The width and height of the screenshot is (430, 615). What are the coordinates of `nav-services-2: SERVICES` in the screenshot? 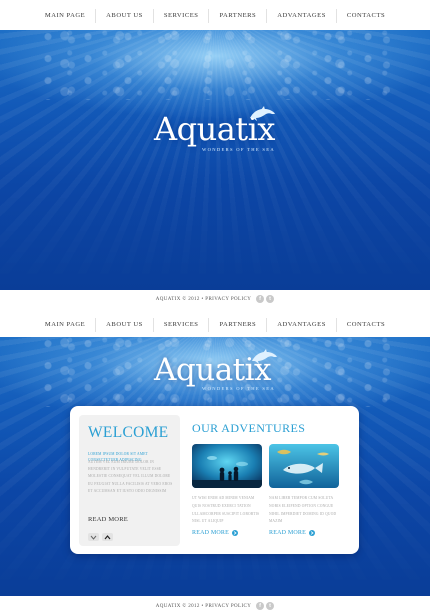 It's located at (180, 324).